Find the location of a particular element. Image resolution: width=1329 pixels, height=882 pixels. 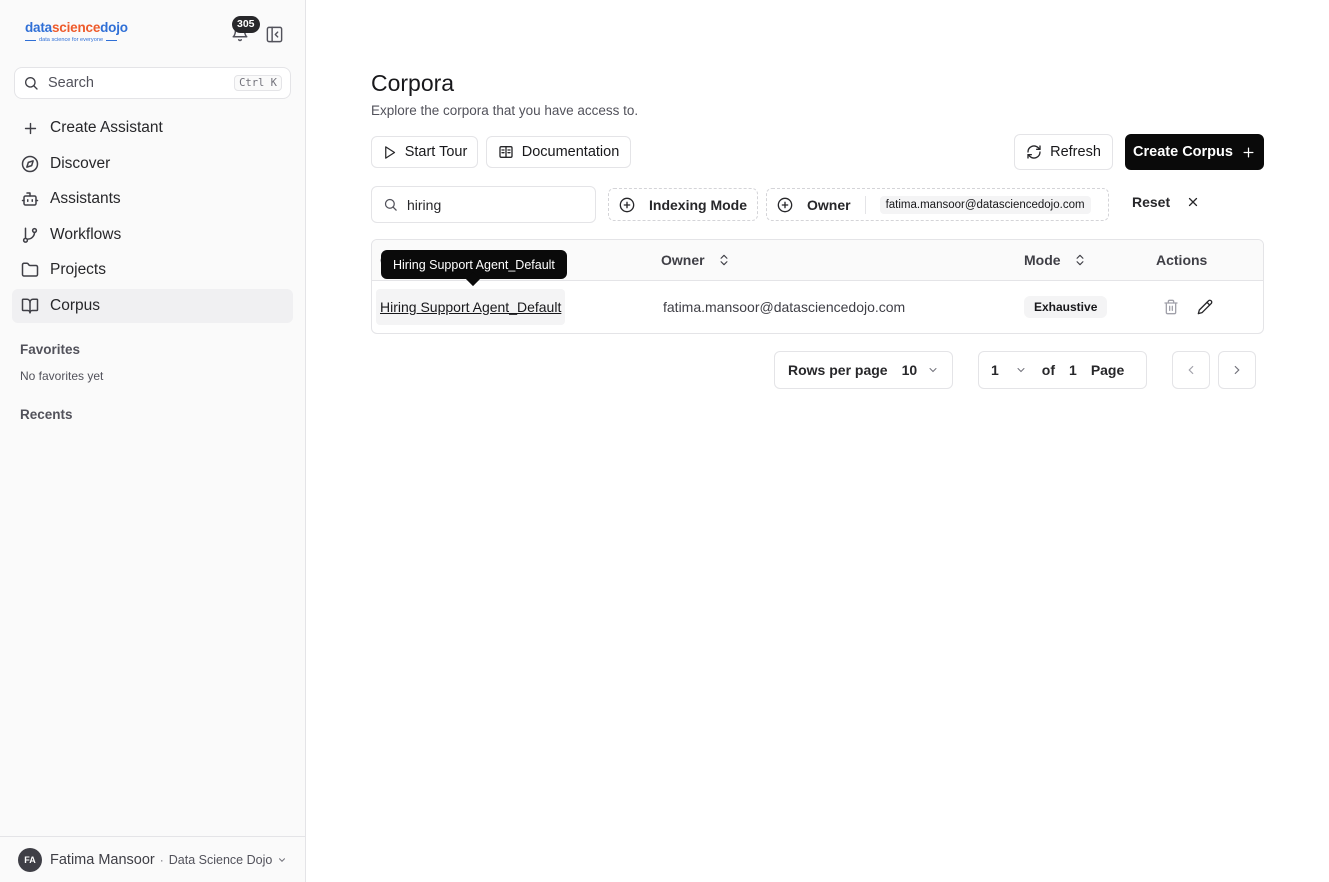

page-select: 1 of 1 Page is located at coordinates (1062, 370).